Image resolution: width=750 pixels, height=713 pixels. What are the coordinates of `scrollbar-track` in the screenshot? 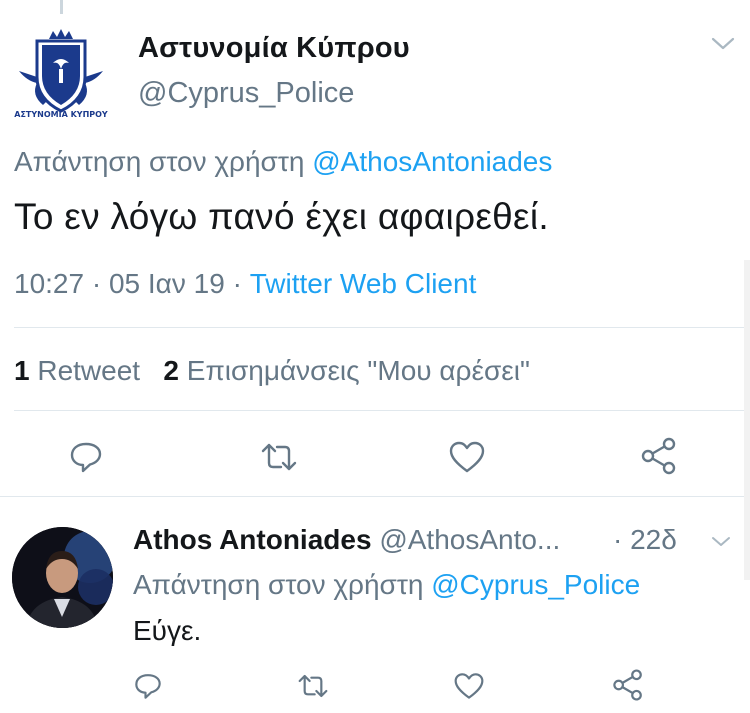 It's located at (747, 420).